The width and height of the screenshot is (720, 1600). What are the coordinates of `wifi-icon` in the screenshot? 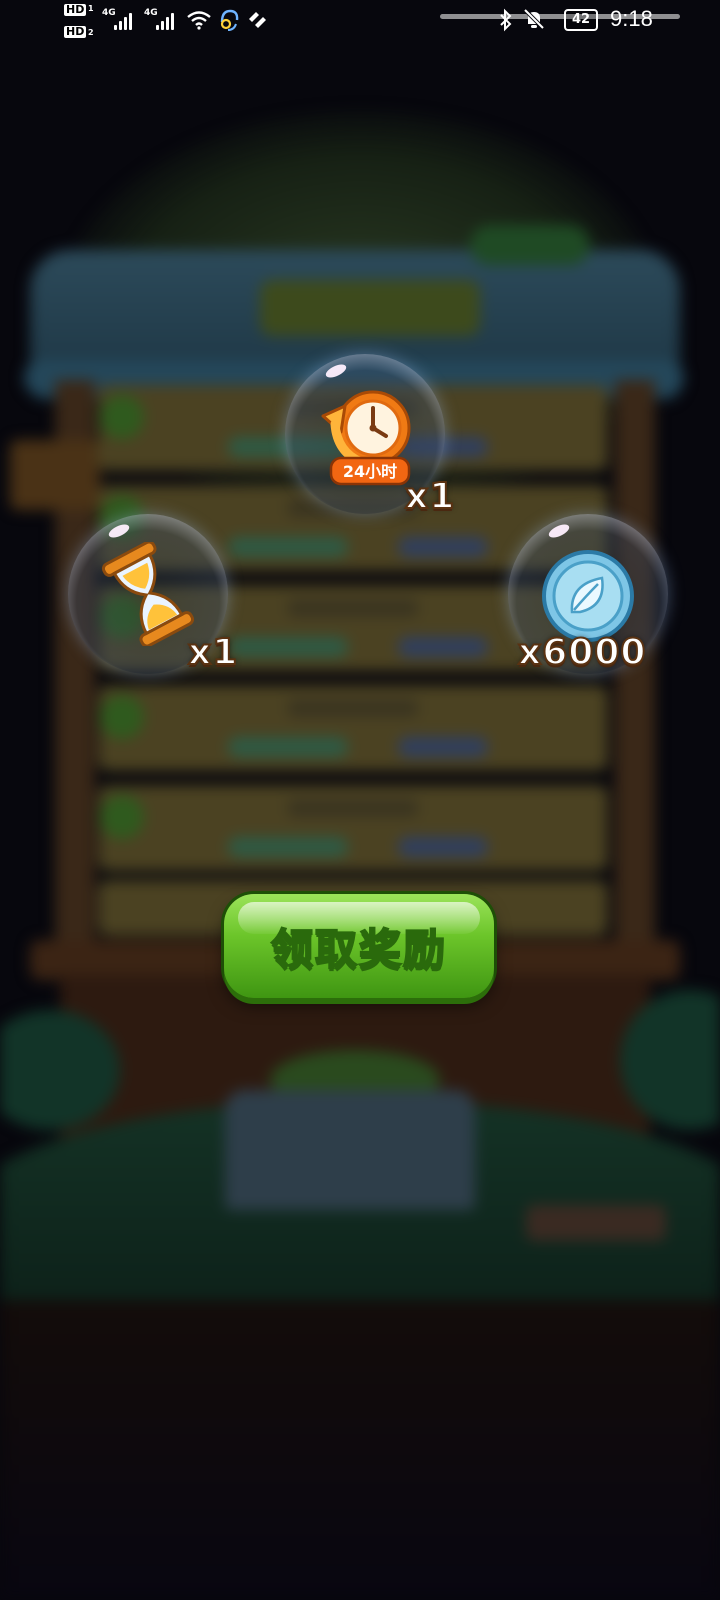 It's located at (199, 20).